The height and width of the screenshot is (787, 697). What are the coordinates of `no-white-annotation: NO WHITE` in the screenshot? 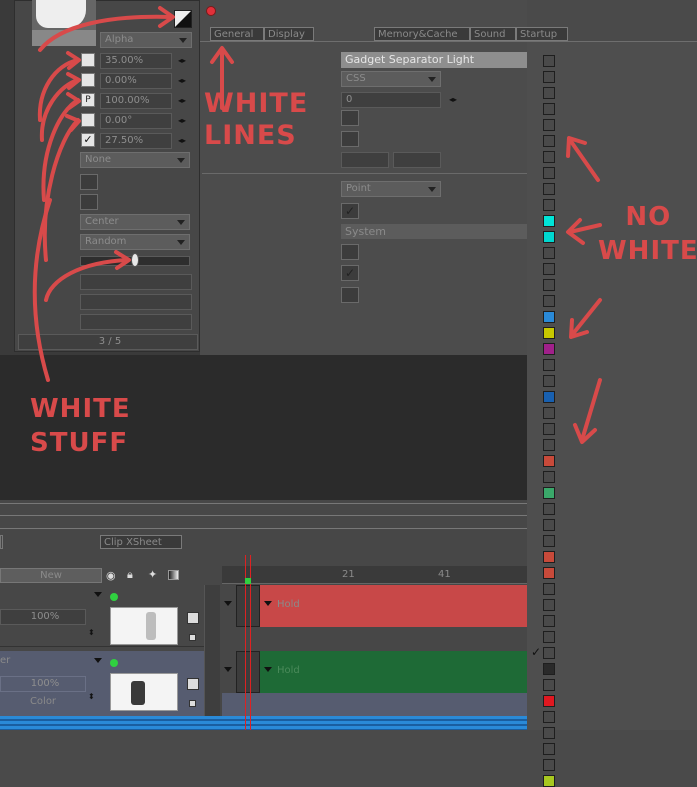 It's located at (647, 234).